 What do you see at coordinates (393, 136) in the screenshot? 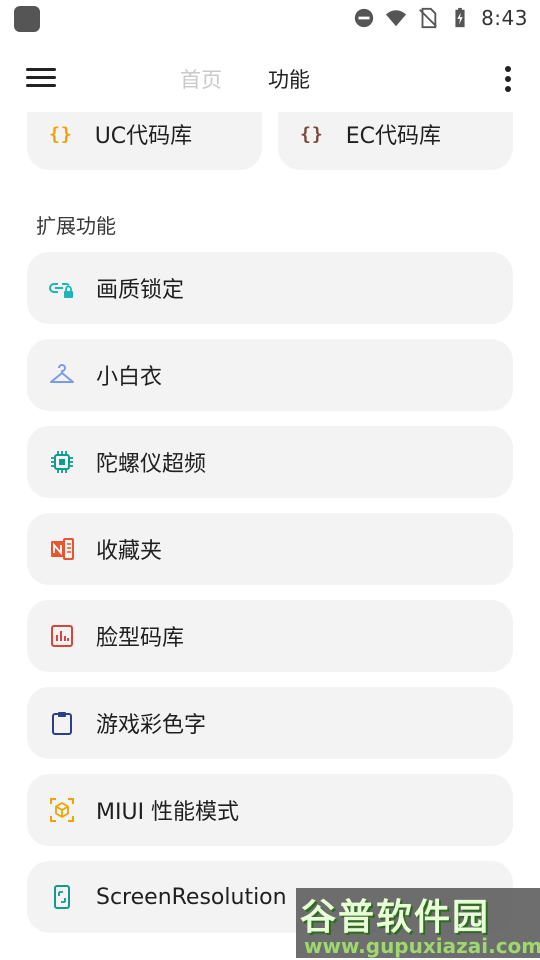
I see `card-label: EC代码库` at bounding box center [393, 136].